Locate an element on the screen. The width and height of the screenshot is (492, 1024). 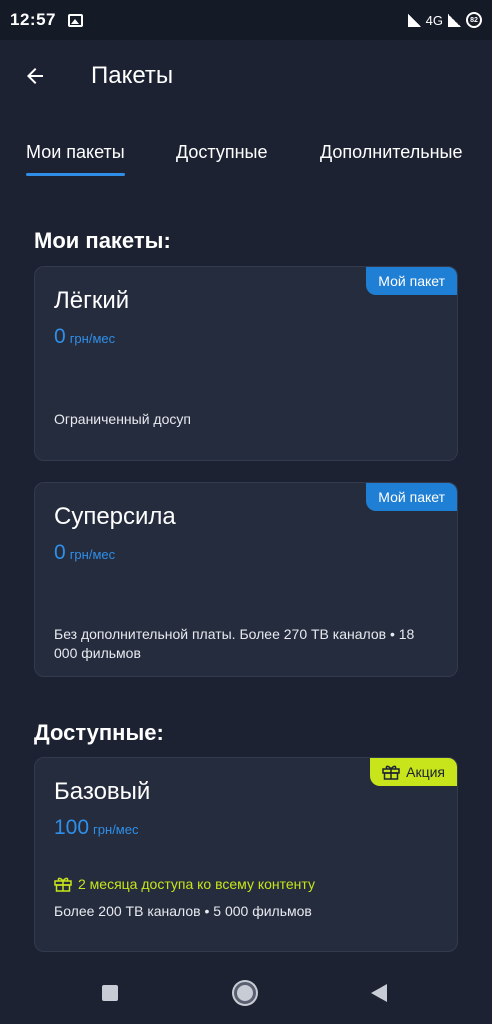
package-description: Ограниченный досуп is located at coordinates (122, 419).